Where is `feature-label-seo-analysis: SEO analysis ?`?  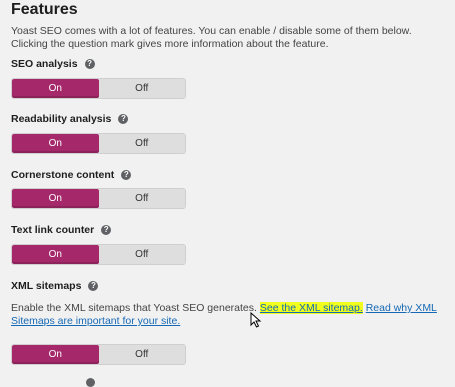
feature-label-seo-analysis: SEO analysis ? is located at coordinates (53, 64).